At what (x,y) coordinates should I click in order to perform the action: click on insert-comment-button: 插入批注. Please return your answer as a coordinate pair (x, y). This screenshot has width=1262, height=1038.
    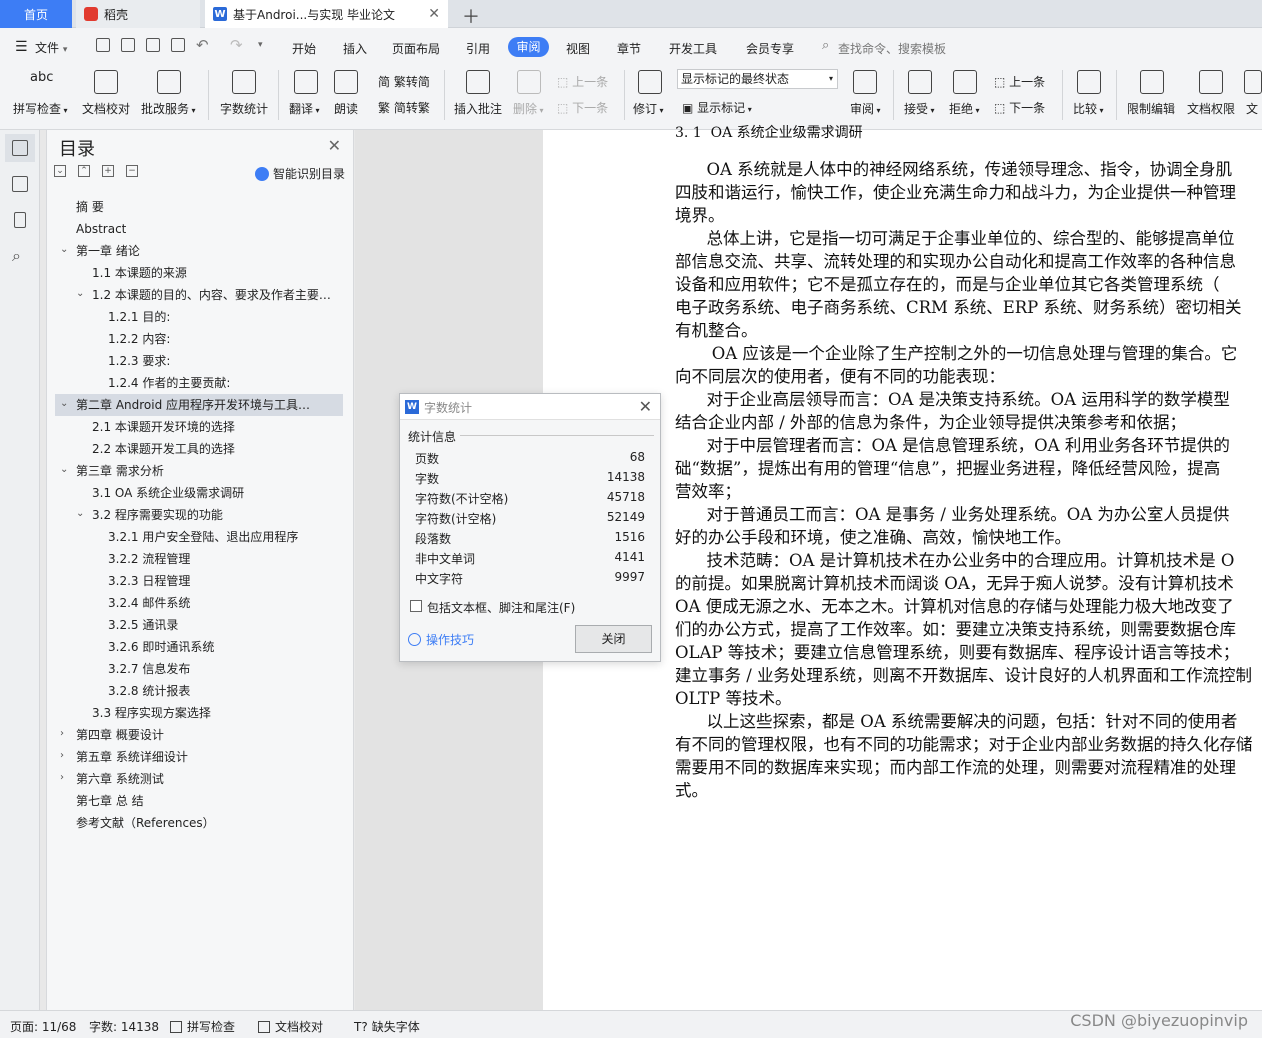
    Looking at the image, I should click on (478, 108).